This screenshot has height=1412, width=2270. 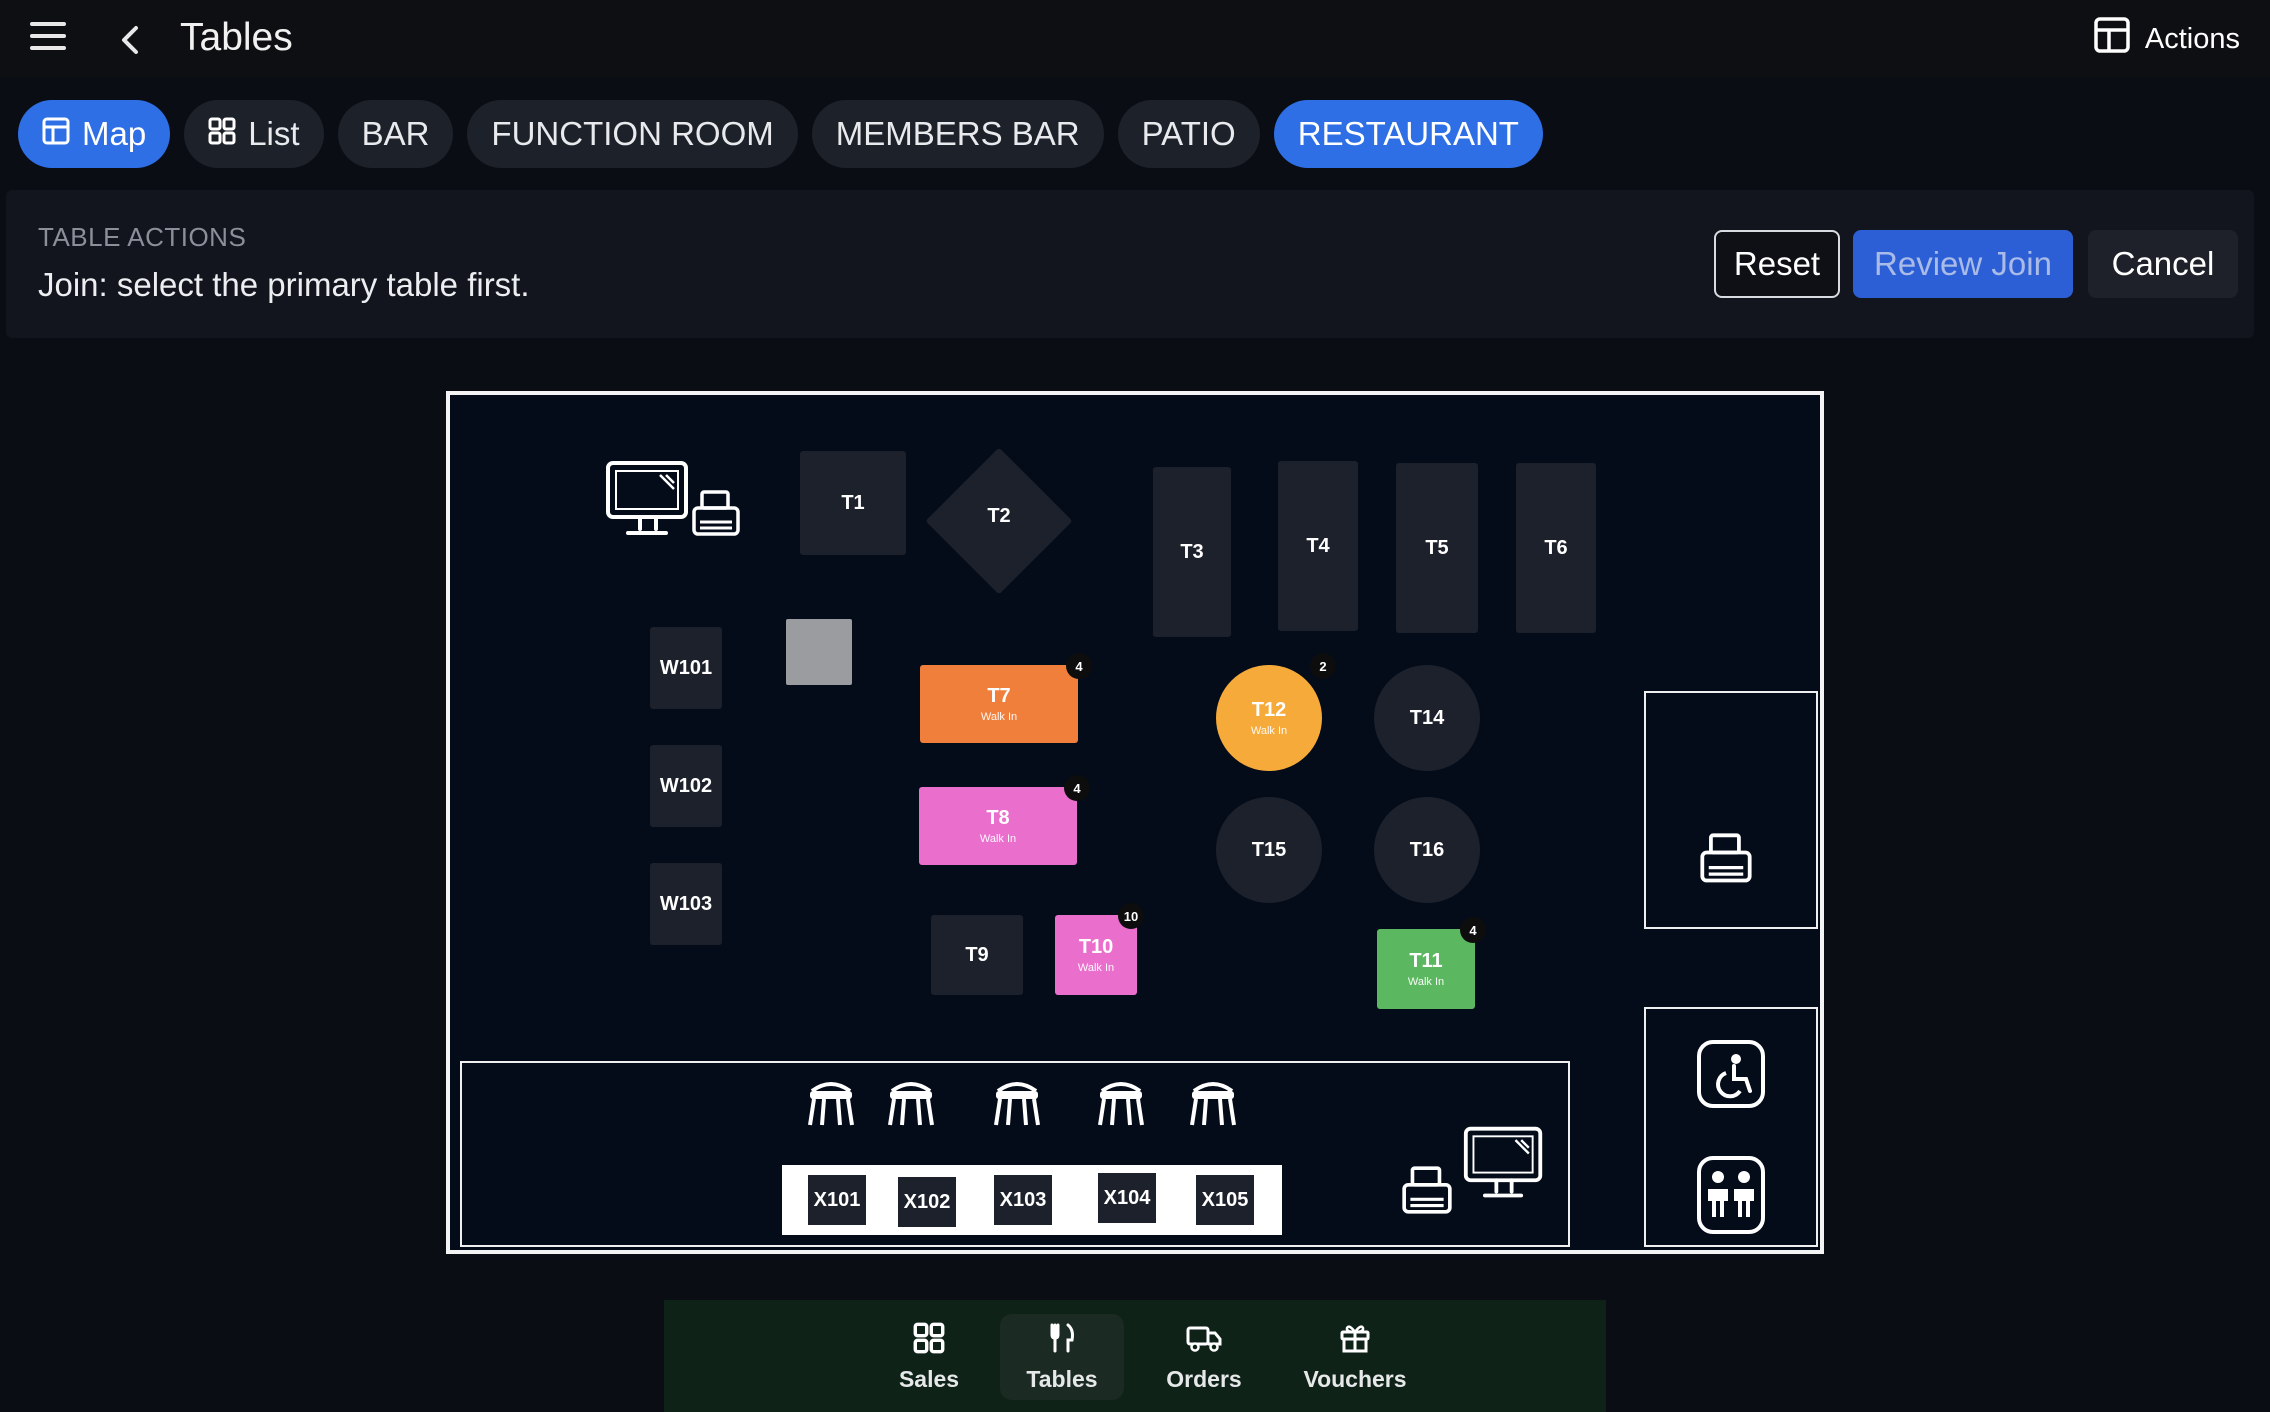 I want to click on table-t16: T16, so click(x=1427, y=850).